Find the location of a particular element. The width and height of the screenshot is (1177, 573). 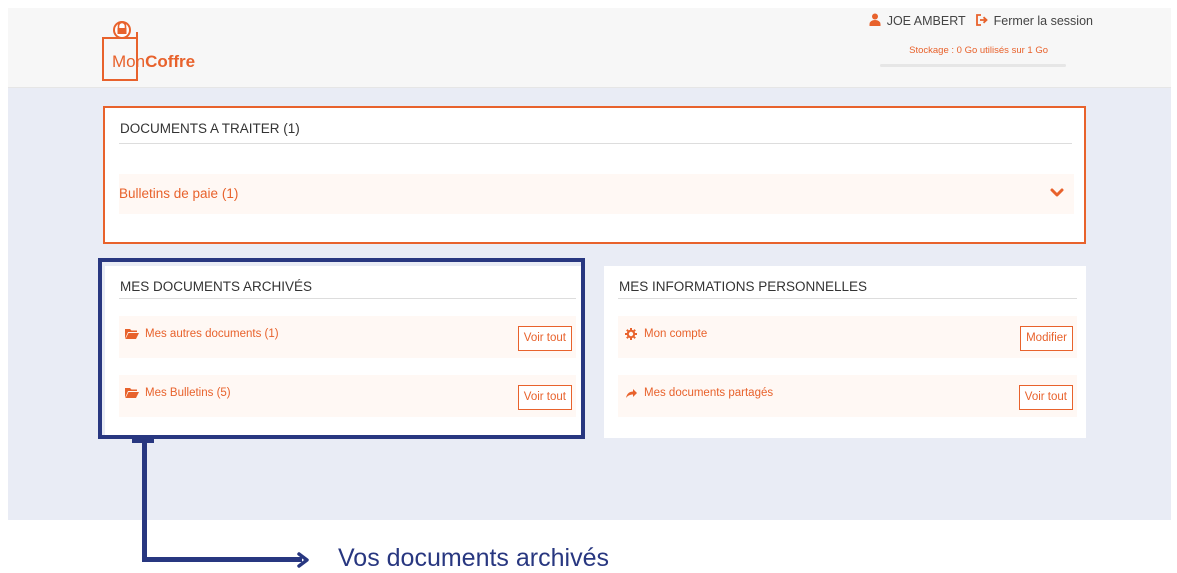

panel-title: DOCUMENTS A TRAITER (1) is located at coordinates (210, 128).